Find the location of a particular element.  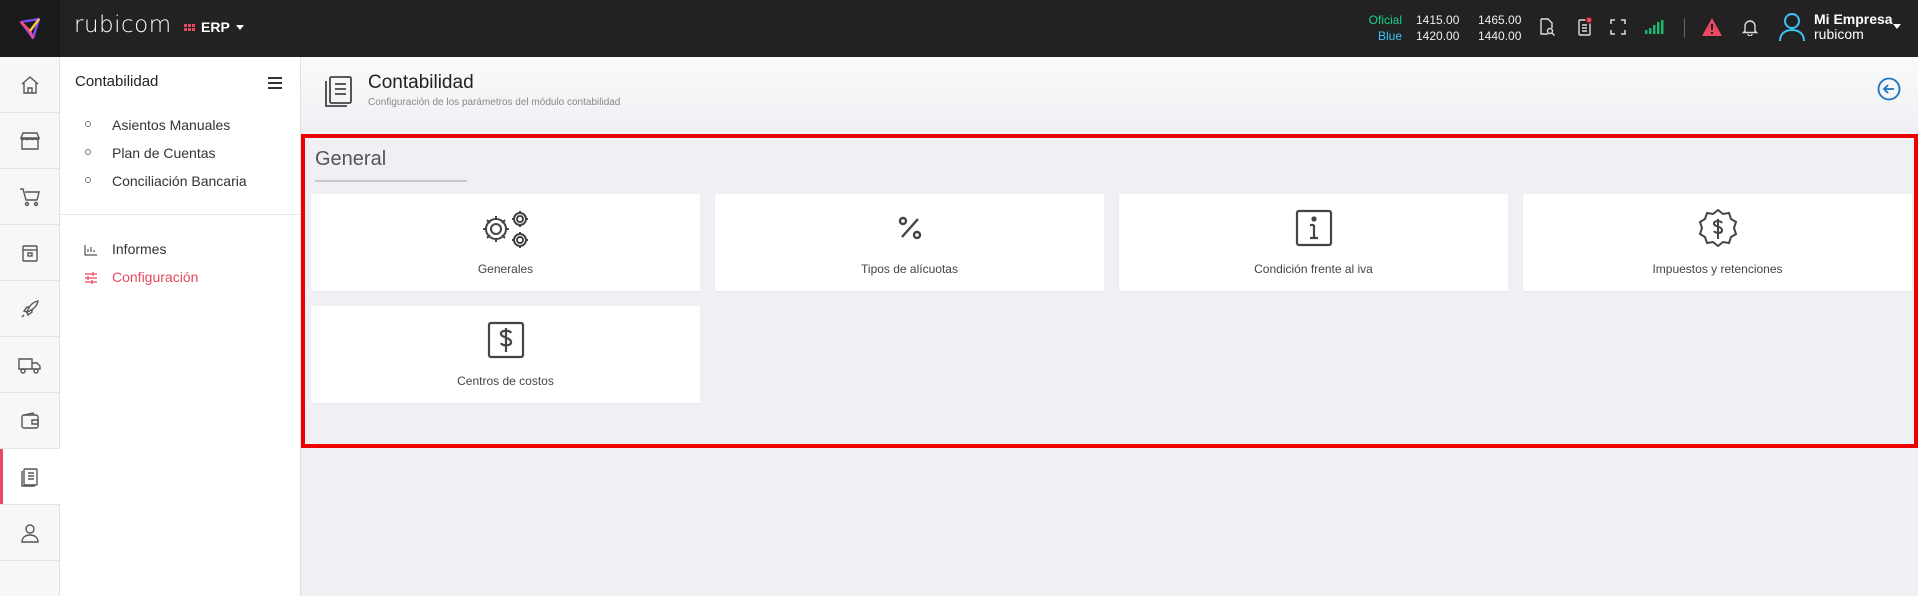

icon-rail is located at coordinates (30, 326).